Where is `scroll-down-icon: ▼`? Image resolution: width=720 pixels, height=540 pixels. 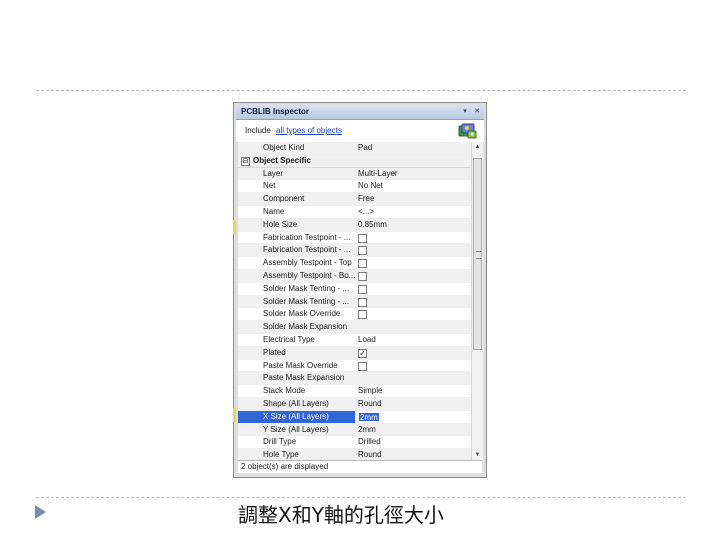
scroll-down-icon: ▼ is located at coordinates (477, 455).